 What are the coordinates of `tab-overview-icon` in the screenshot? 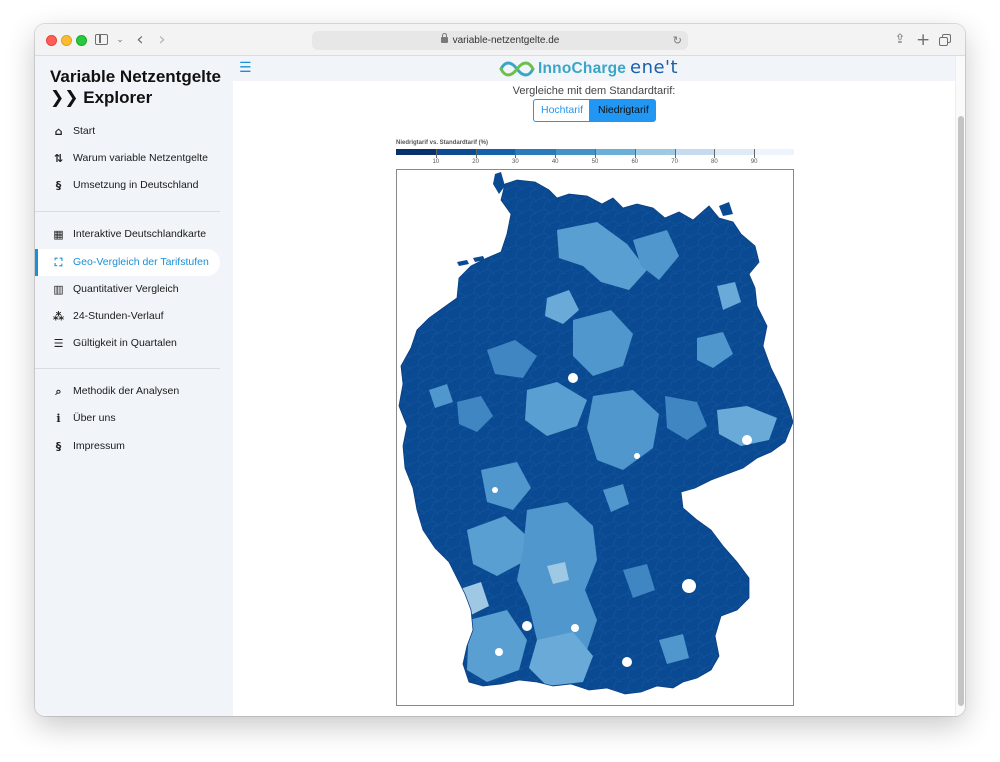 It's located at (946, 40).